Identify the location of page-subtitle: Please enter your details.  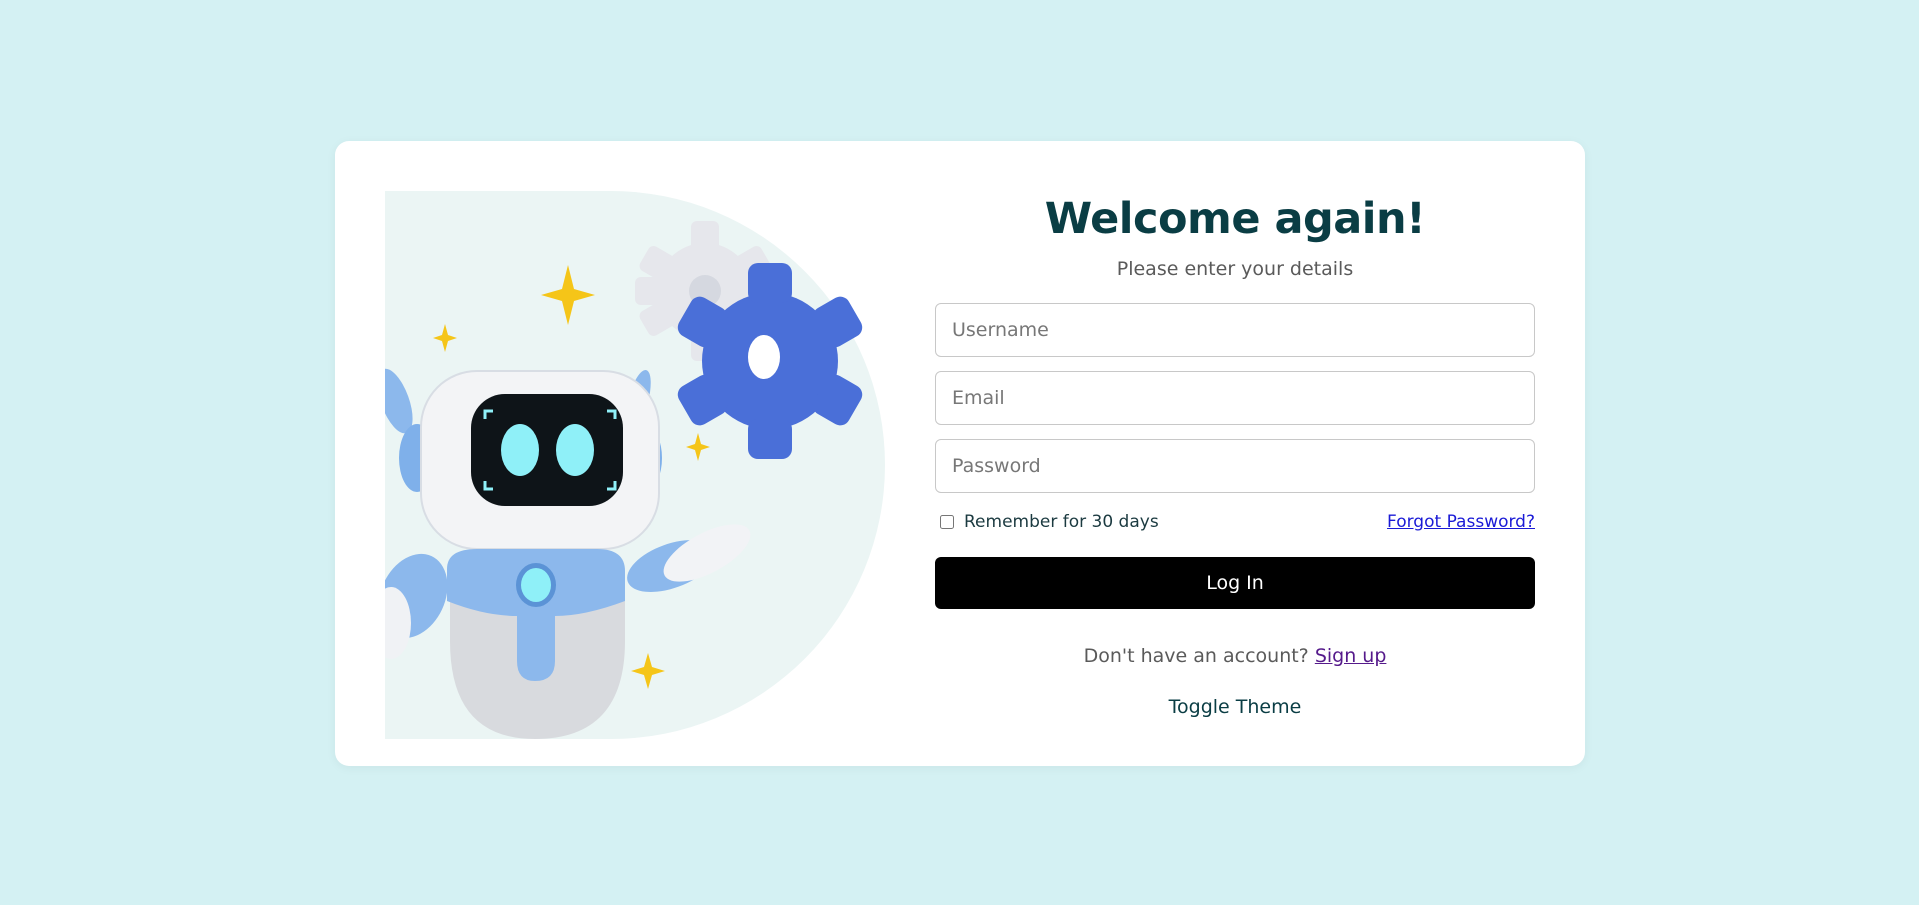
(1235, 269).